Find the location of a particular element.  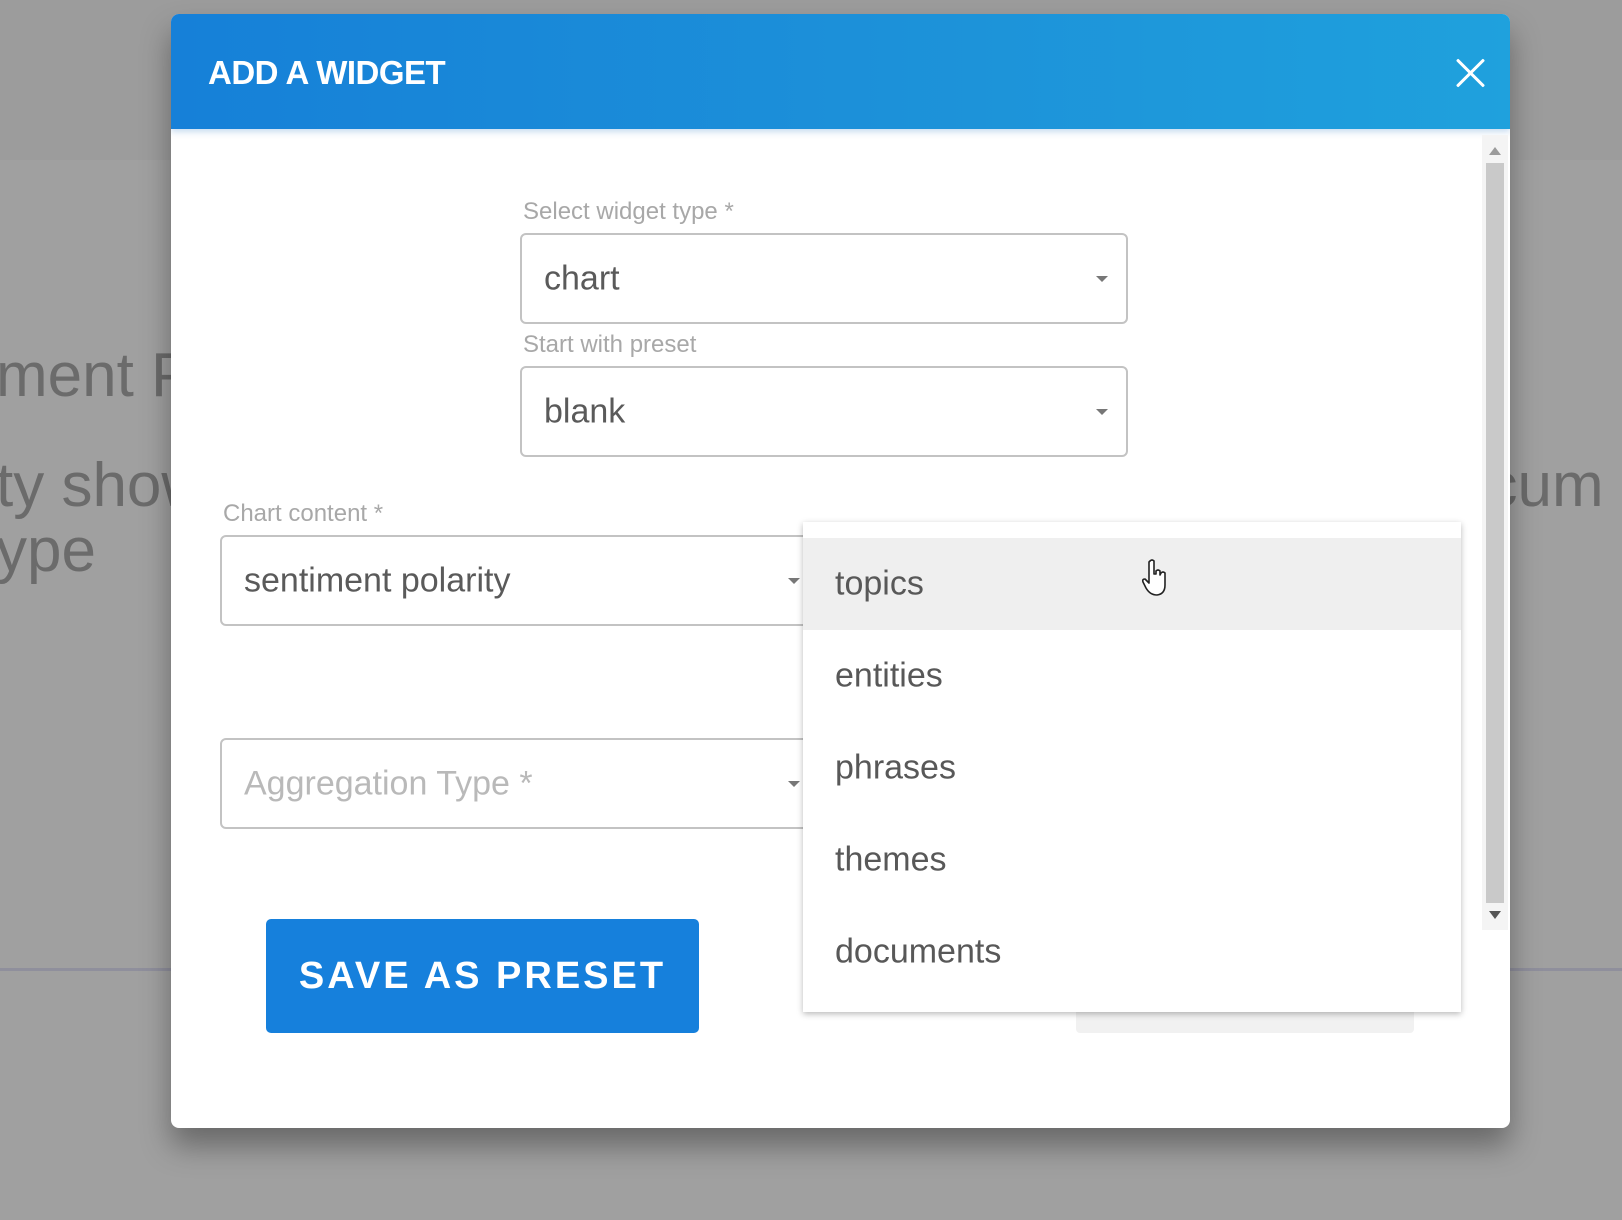

dialog-title: ADD A WIDGET is located at coordinates (327, 72).